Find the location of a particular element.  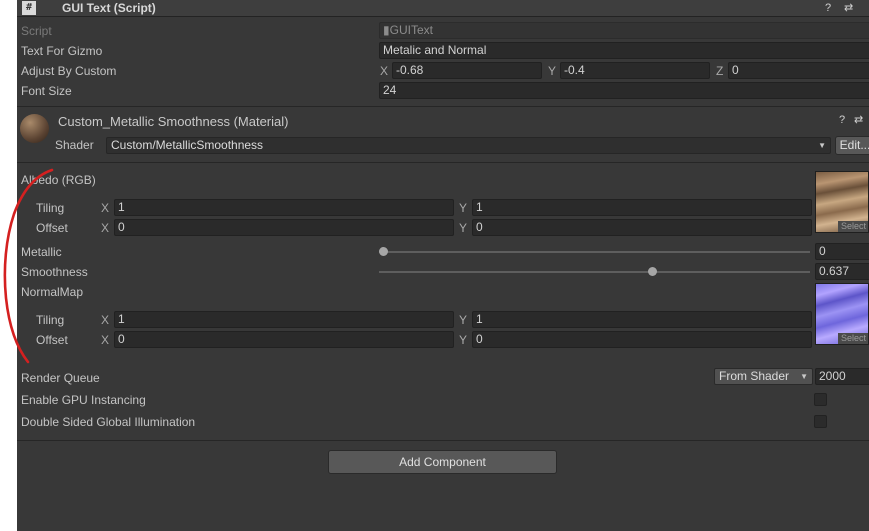

material-sphere-icon is located at coordinates (34, 128).